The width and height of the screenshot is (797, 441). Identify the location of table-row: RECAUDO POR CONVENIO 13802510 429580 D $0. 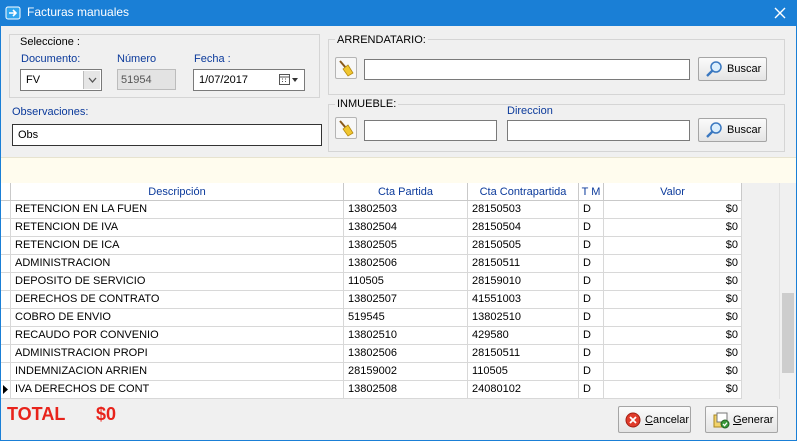
(371, 336).